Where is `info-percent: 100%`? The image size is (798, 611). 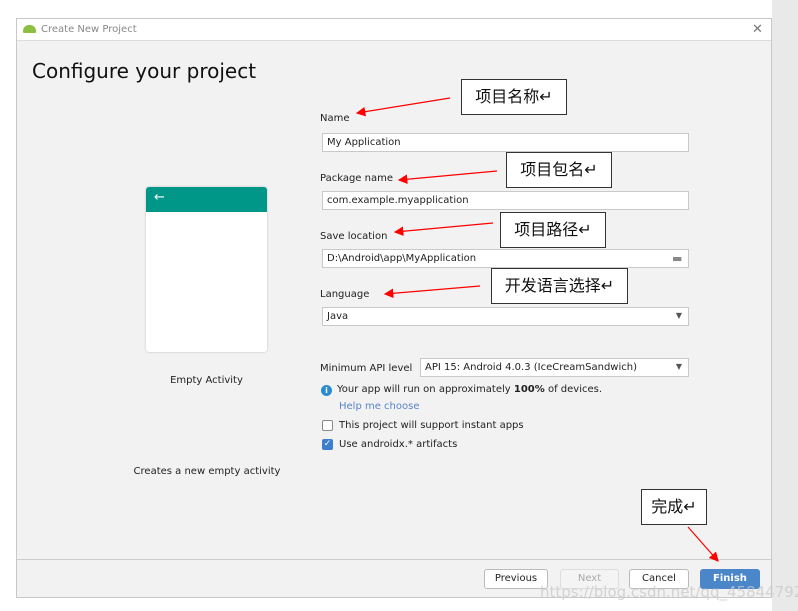 info-percent: 100% is located at coordinates (529, 389).